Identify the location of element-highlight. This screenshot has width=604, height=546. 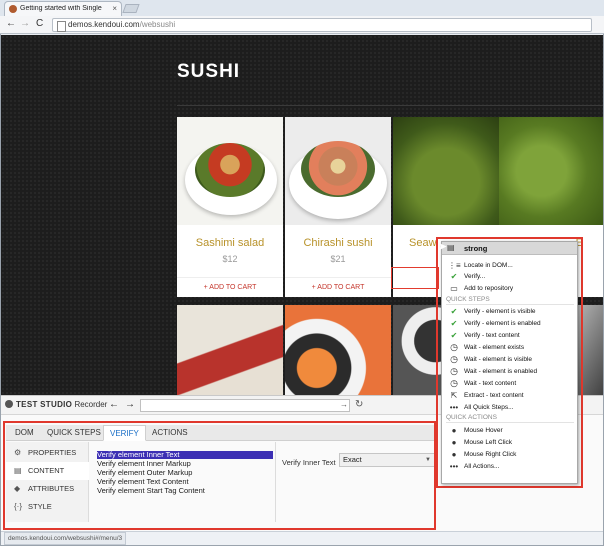
(415, 278).